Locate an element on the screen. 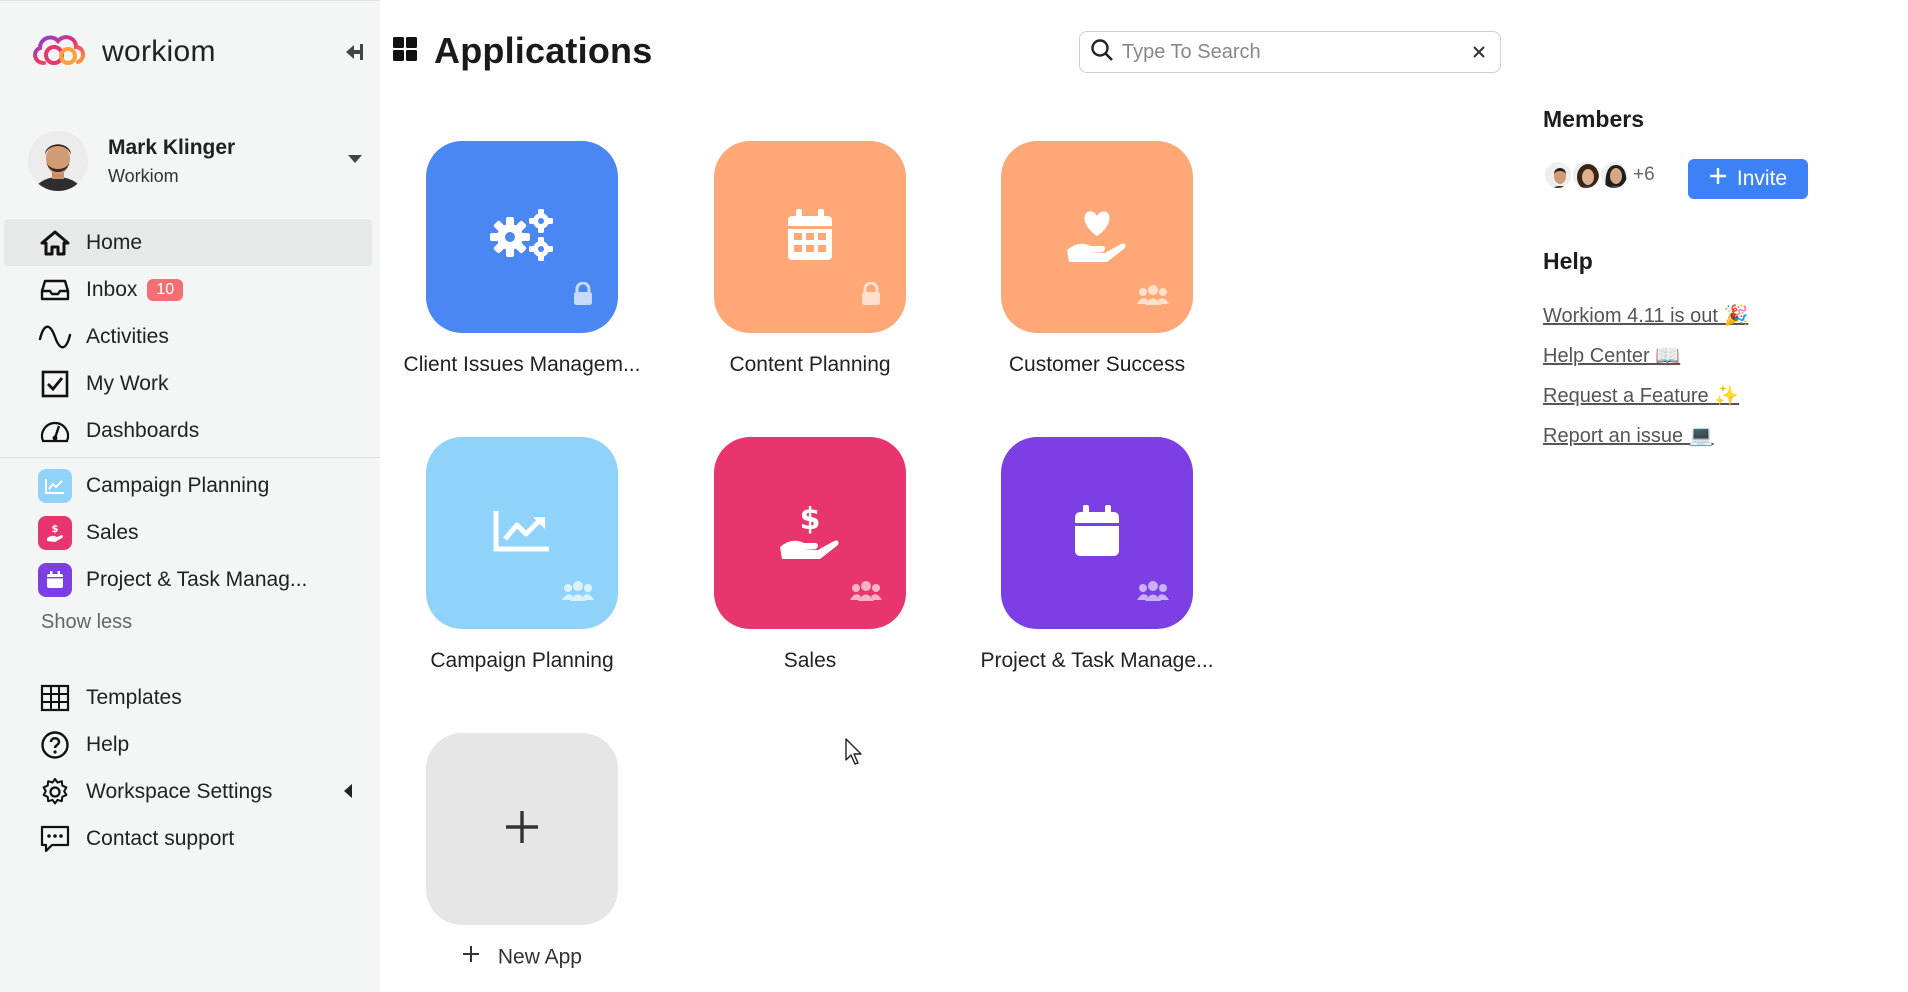  help-link-release-notes: Workiom 4.11 is out 🎉 is located at coordinates (1645, 315).